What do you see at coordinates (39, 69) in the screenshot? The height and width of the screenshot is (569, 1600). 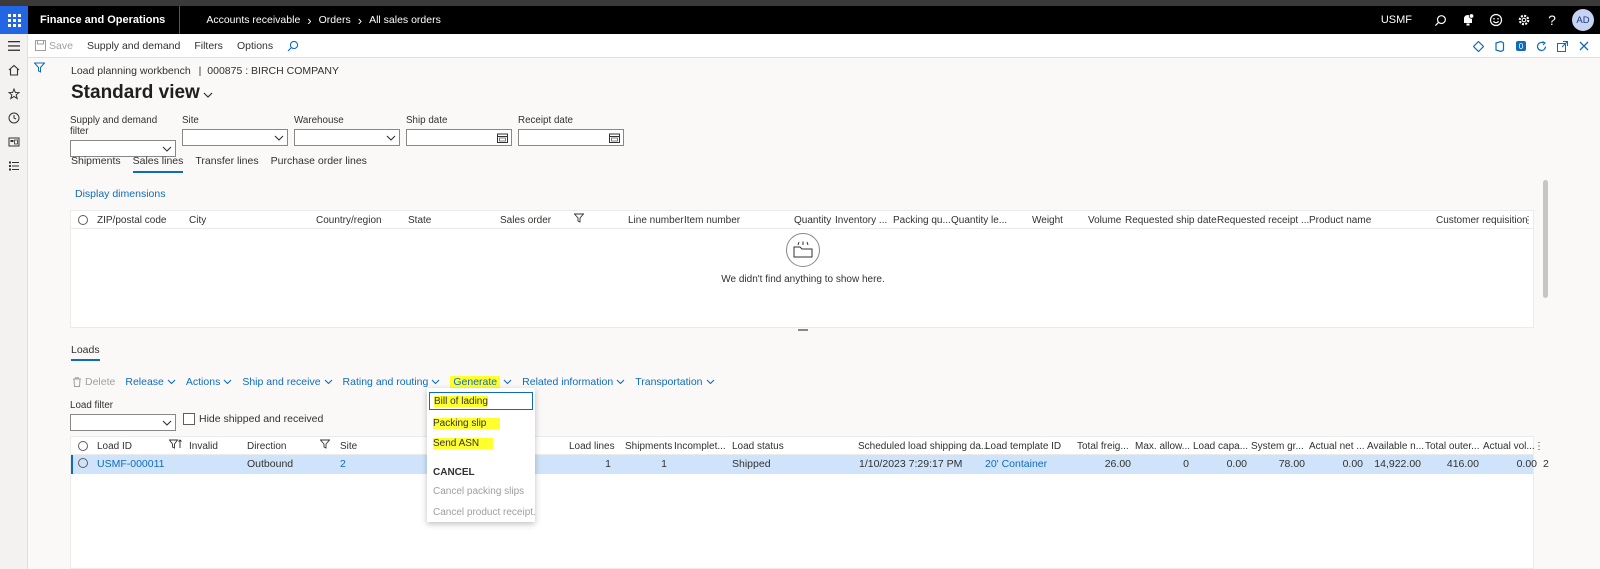 I see `filter-pane-funnel-icon` at bounding box center [39, 69].